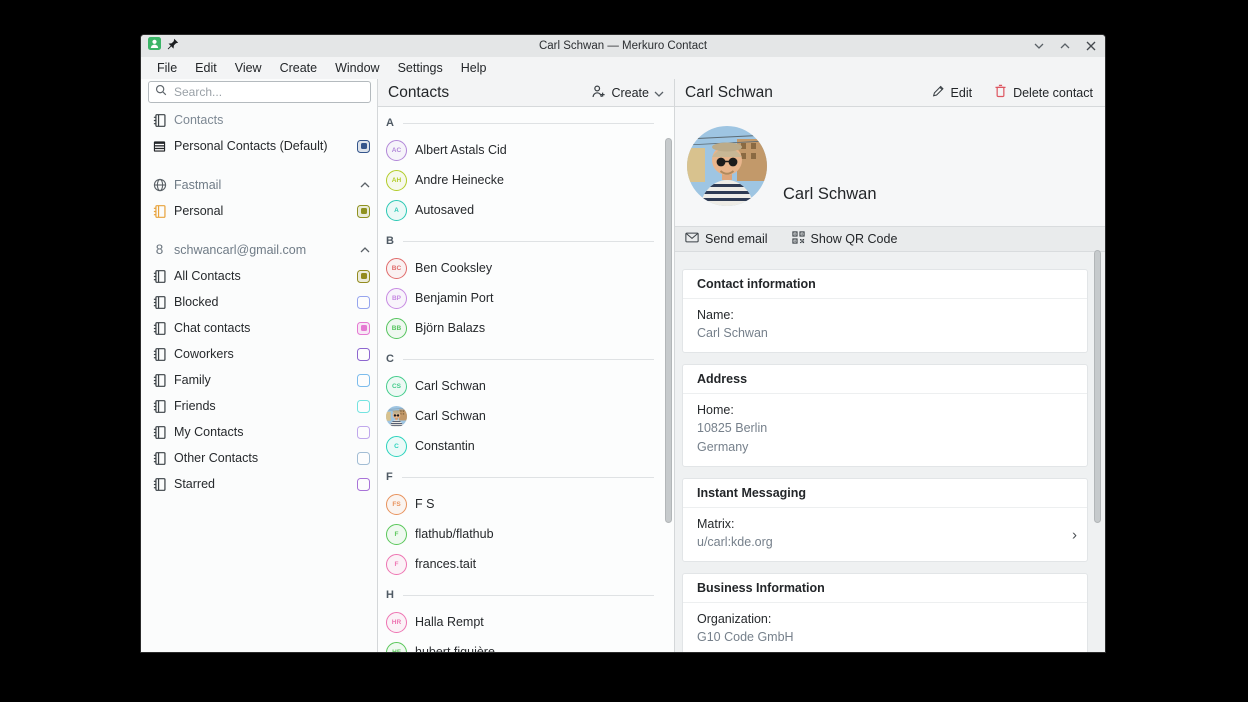 This screenshot has height=702, width=1248. What do you see at coordinates (938, 92) in the screenshot?
I see `pencil-icon` at bounding box center [938, 92].